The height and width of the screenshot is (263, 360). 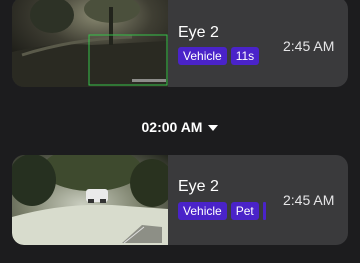 I want to click on tag-list: Vehicle Pet, so click(x=222, y=211).